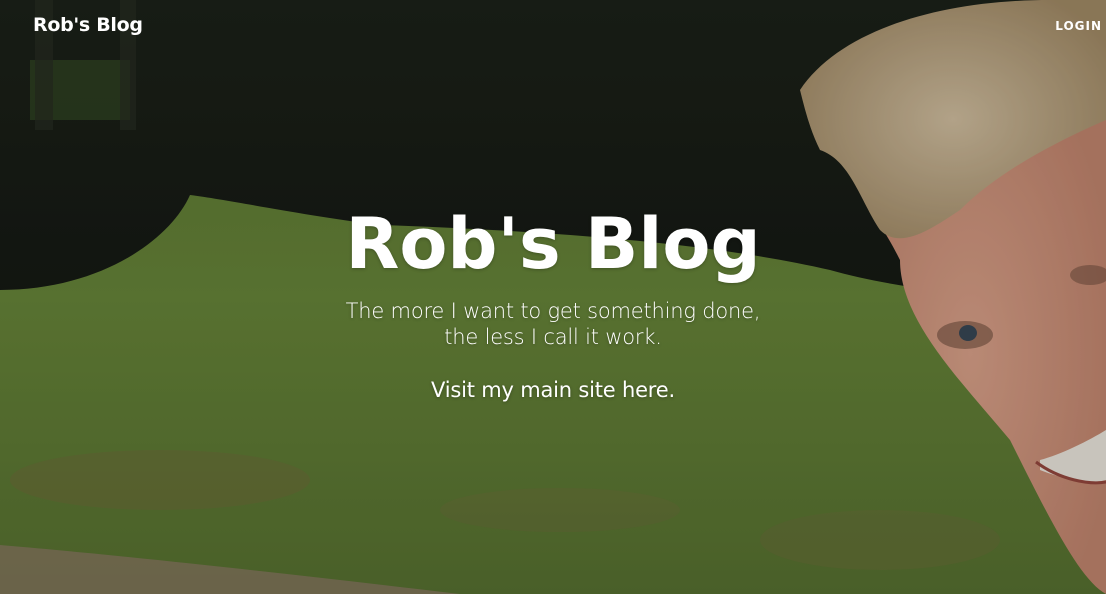 Image resolution: width=1106 pixels, height=594 pixels. I want to click on visit-prefix-text: Visit my main site, so click(523, 390).